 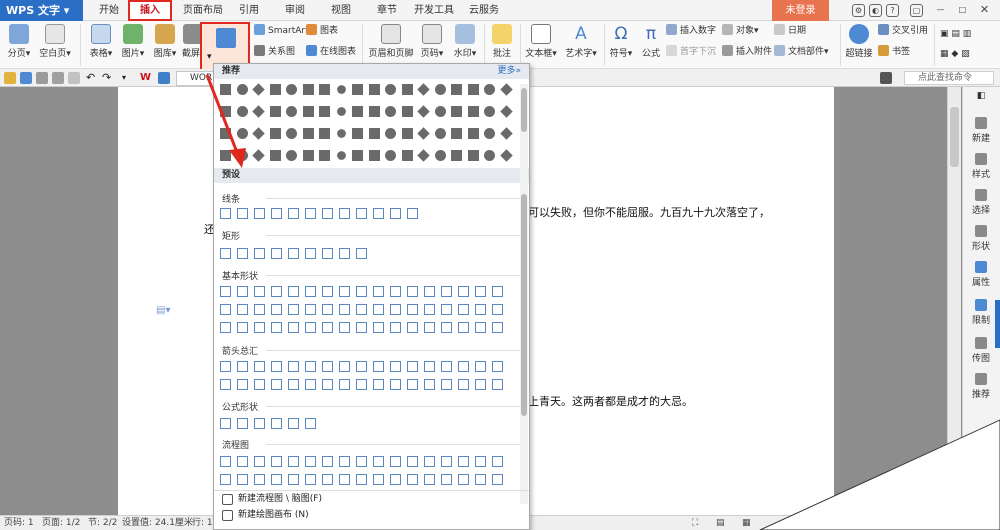 What do you see at coordinates (790, 31) in the screenshot?
I see `date-button: 日期` at bounding box center [790, 31].